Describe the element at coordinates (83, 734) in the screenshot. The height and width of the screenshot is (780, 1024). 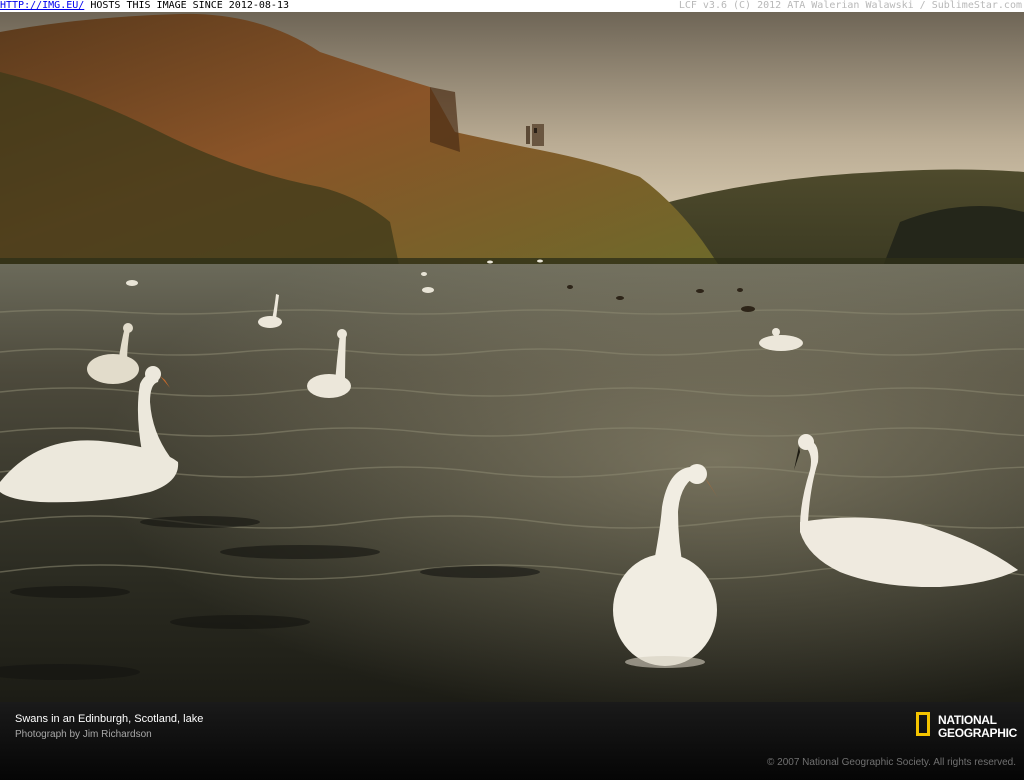
I see `photo-credit: Photograph by Jim Richardson` at that location.